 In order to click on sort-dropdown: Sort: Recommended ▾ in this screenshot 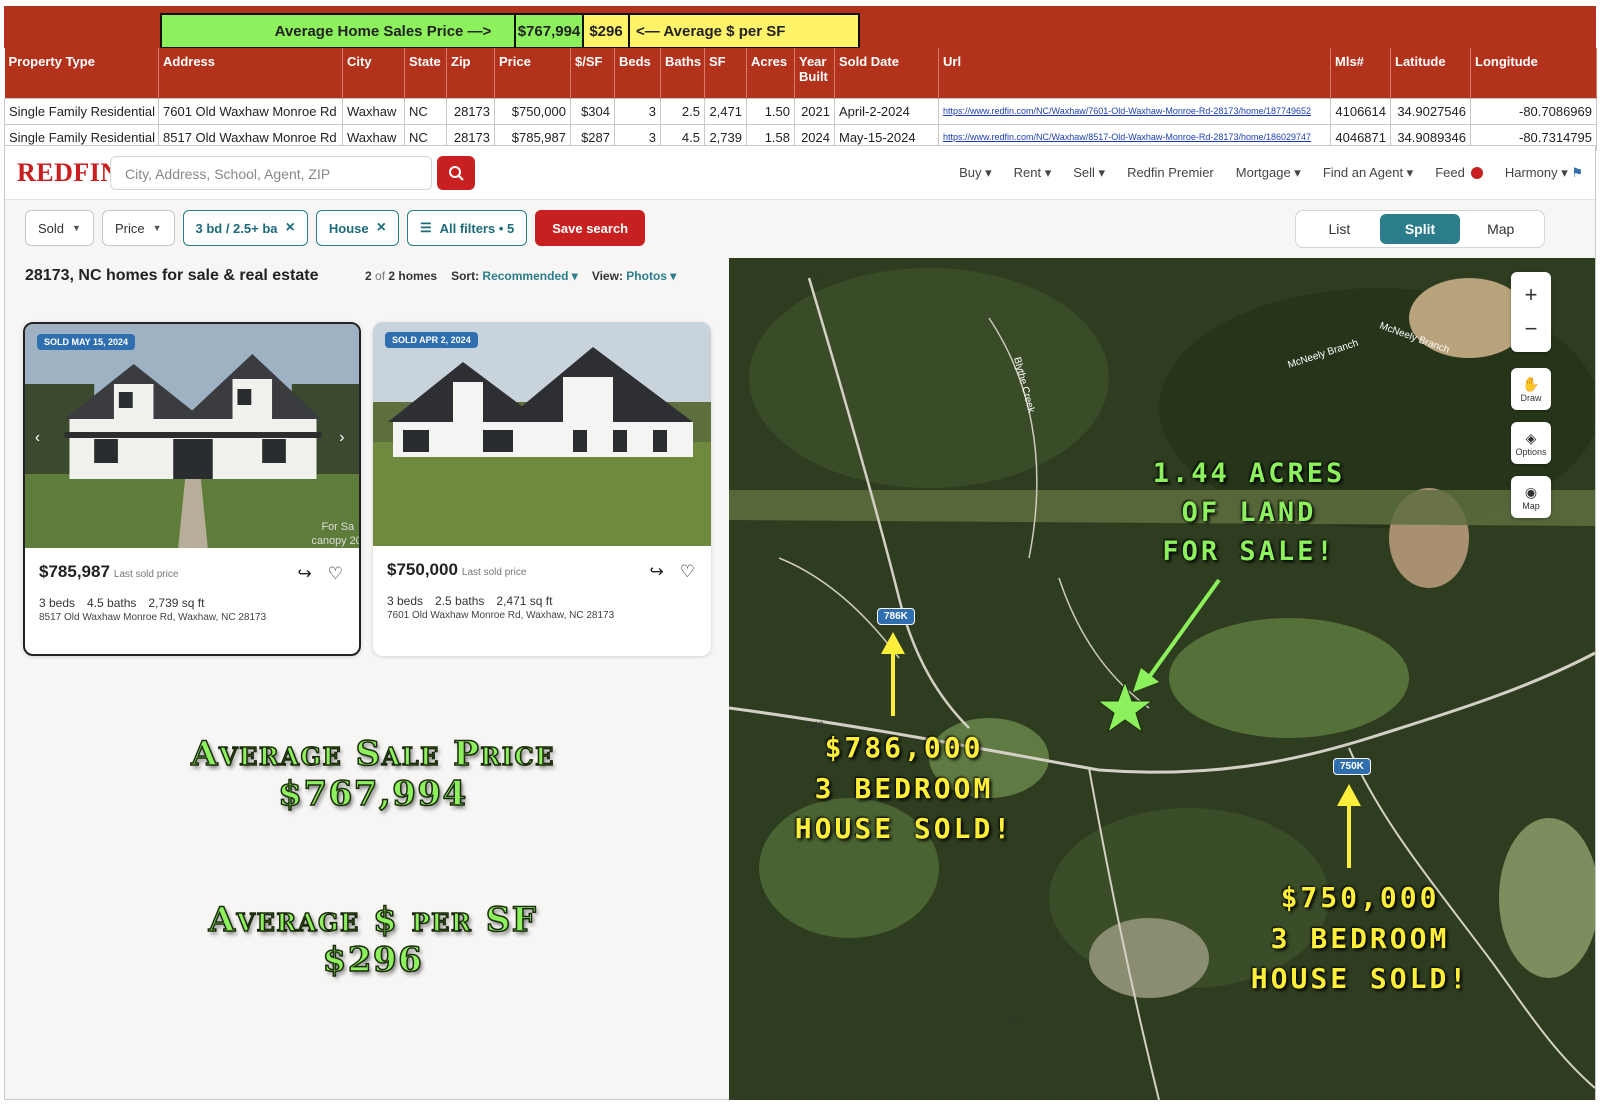, I will do `click(514, 276)`.